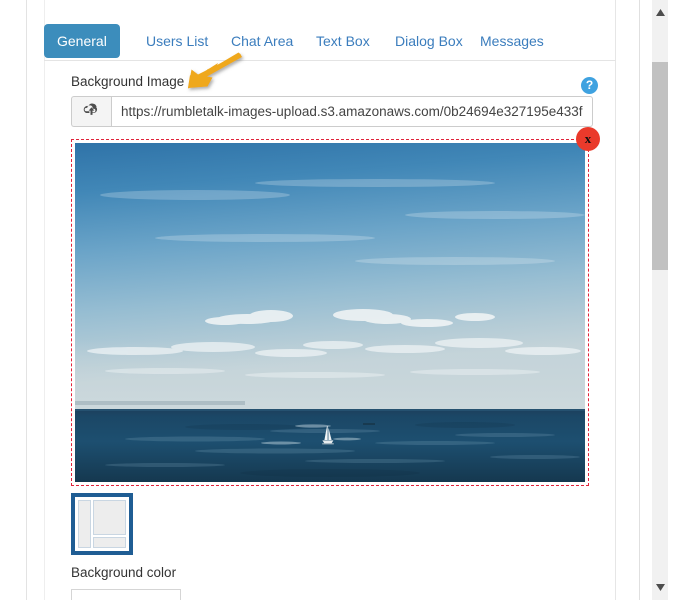  What do you see at coordinates (109, 542) in the screenshot?
I see `swatch-bottom-pane` at bounding box center [109, 542].